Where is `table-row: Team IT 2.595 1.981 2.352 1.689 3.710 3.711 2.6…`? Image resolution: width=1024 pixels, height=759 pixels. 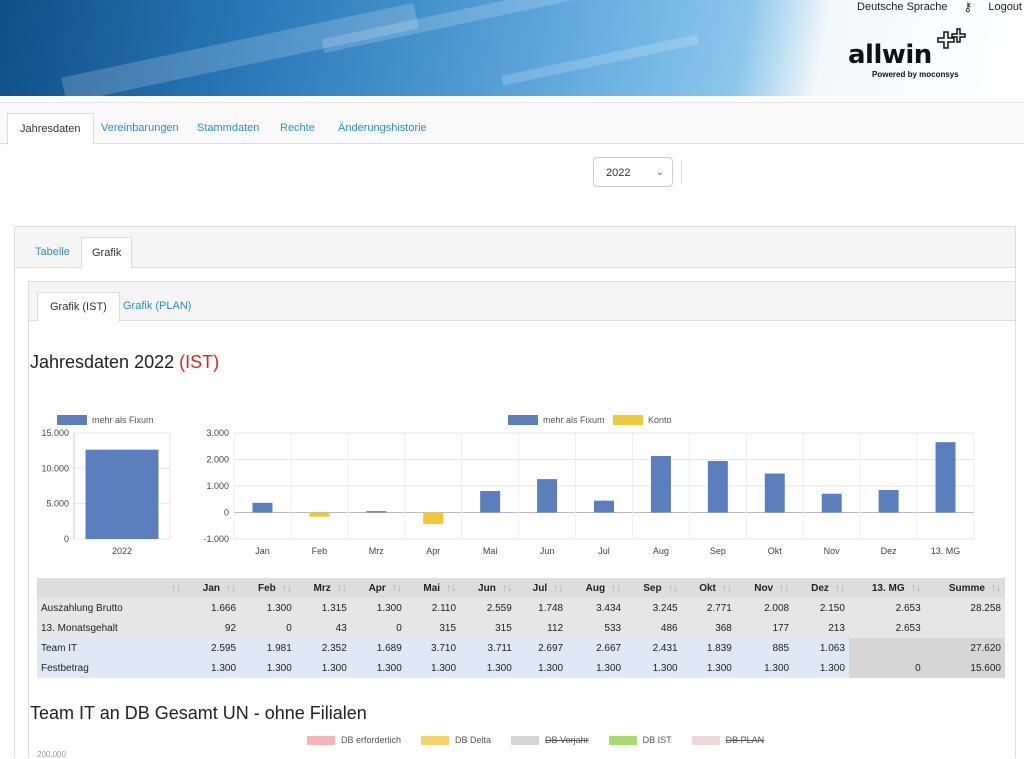 table-row: Team IT 2.595 1.981 2.352 1.689 3.710 3.711 2.6… is located at coordinates (521, 648).